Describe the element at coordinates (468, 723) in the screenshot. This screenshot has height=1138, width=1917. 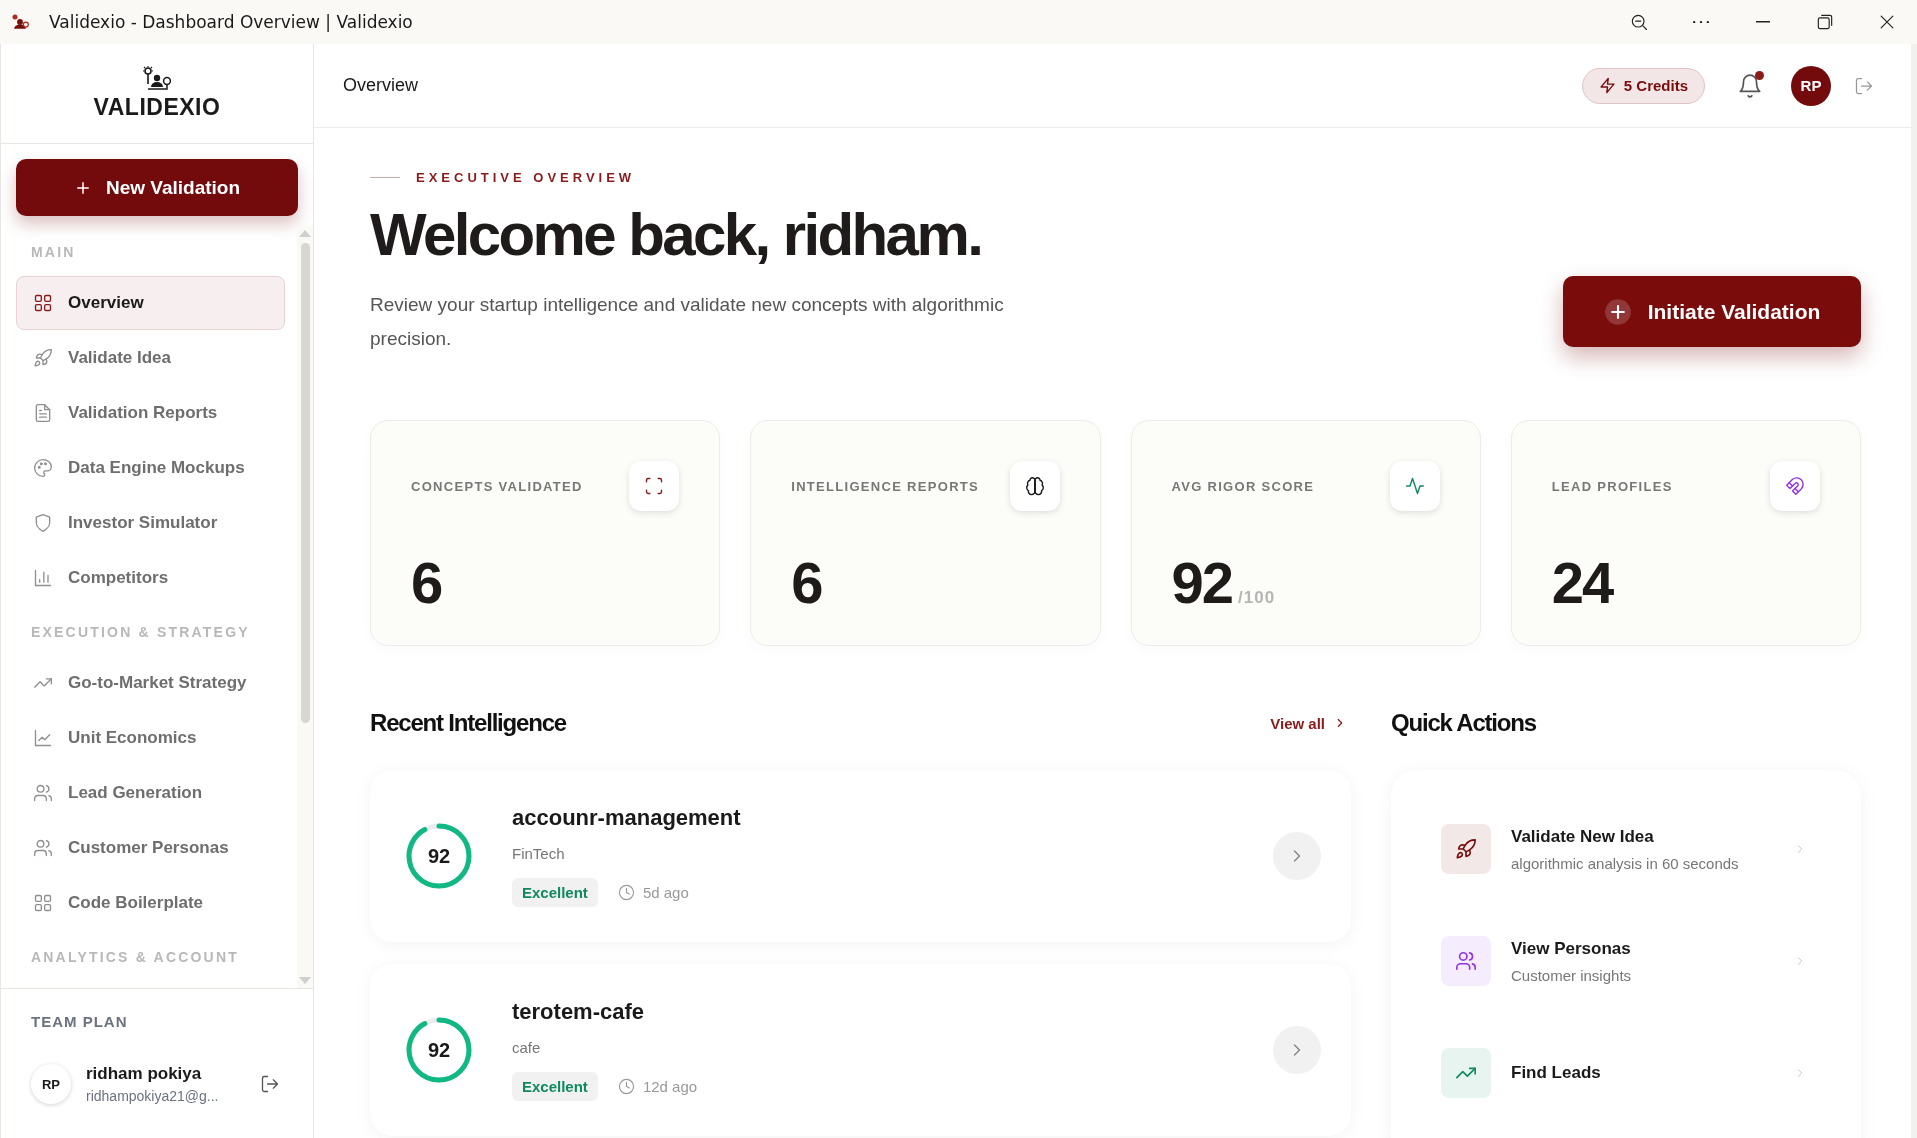
I see `section-title: Recent Intelligence` at that location.